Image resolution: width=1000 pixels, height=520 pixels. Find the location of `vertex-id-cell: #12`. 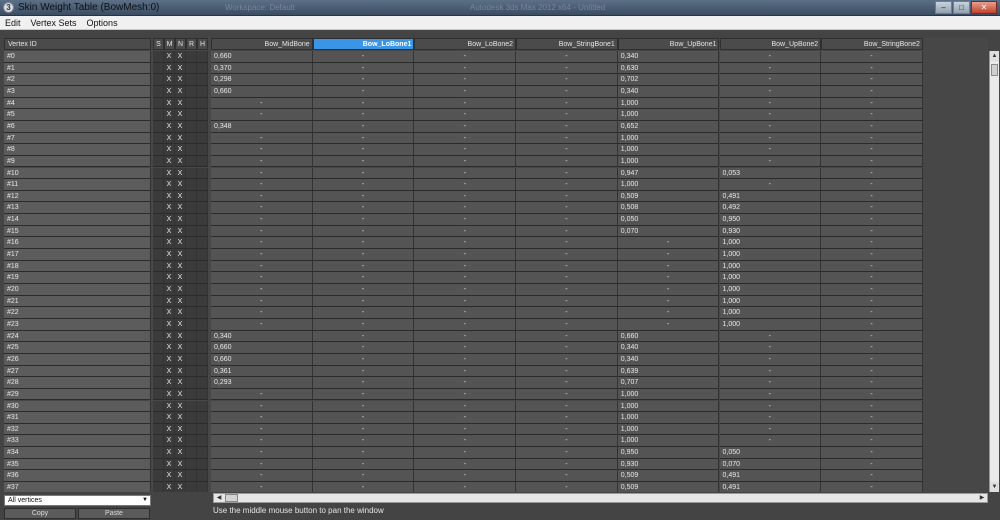

vertex-id-cell: #12 is located at coordinates (77, 196).